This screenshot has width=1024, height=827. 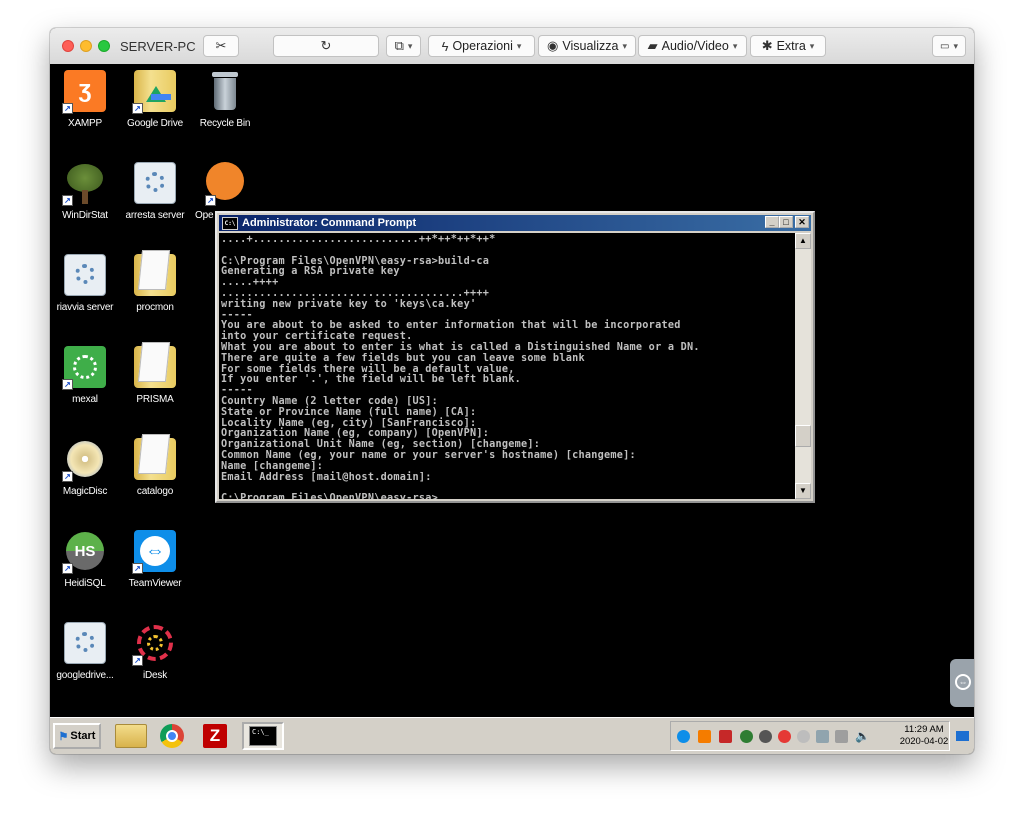 I want to click on display-tray-icon, so click(x=841, y=736).